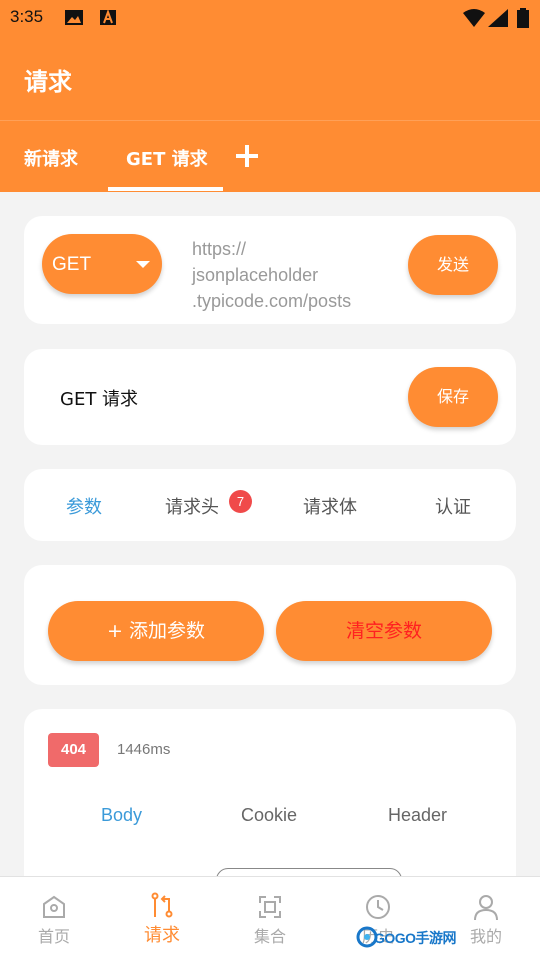 The height and width of the screenshot is (960, 540). Describe the element at coordinates (162, 905) in the screenshot. I see `request-icon` at that location.